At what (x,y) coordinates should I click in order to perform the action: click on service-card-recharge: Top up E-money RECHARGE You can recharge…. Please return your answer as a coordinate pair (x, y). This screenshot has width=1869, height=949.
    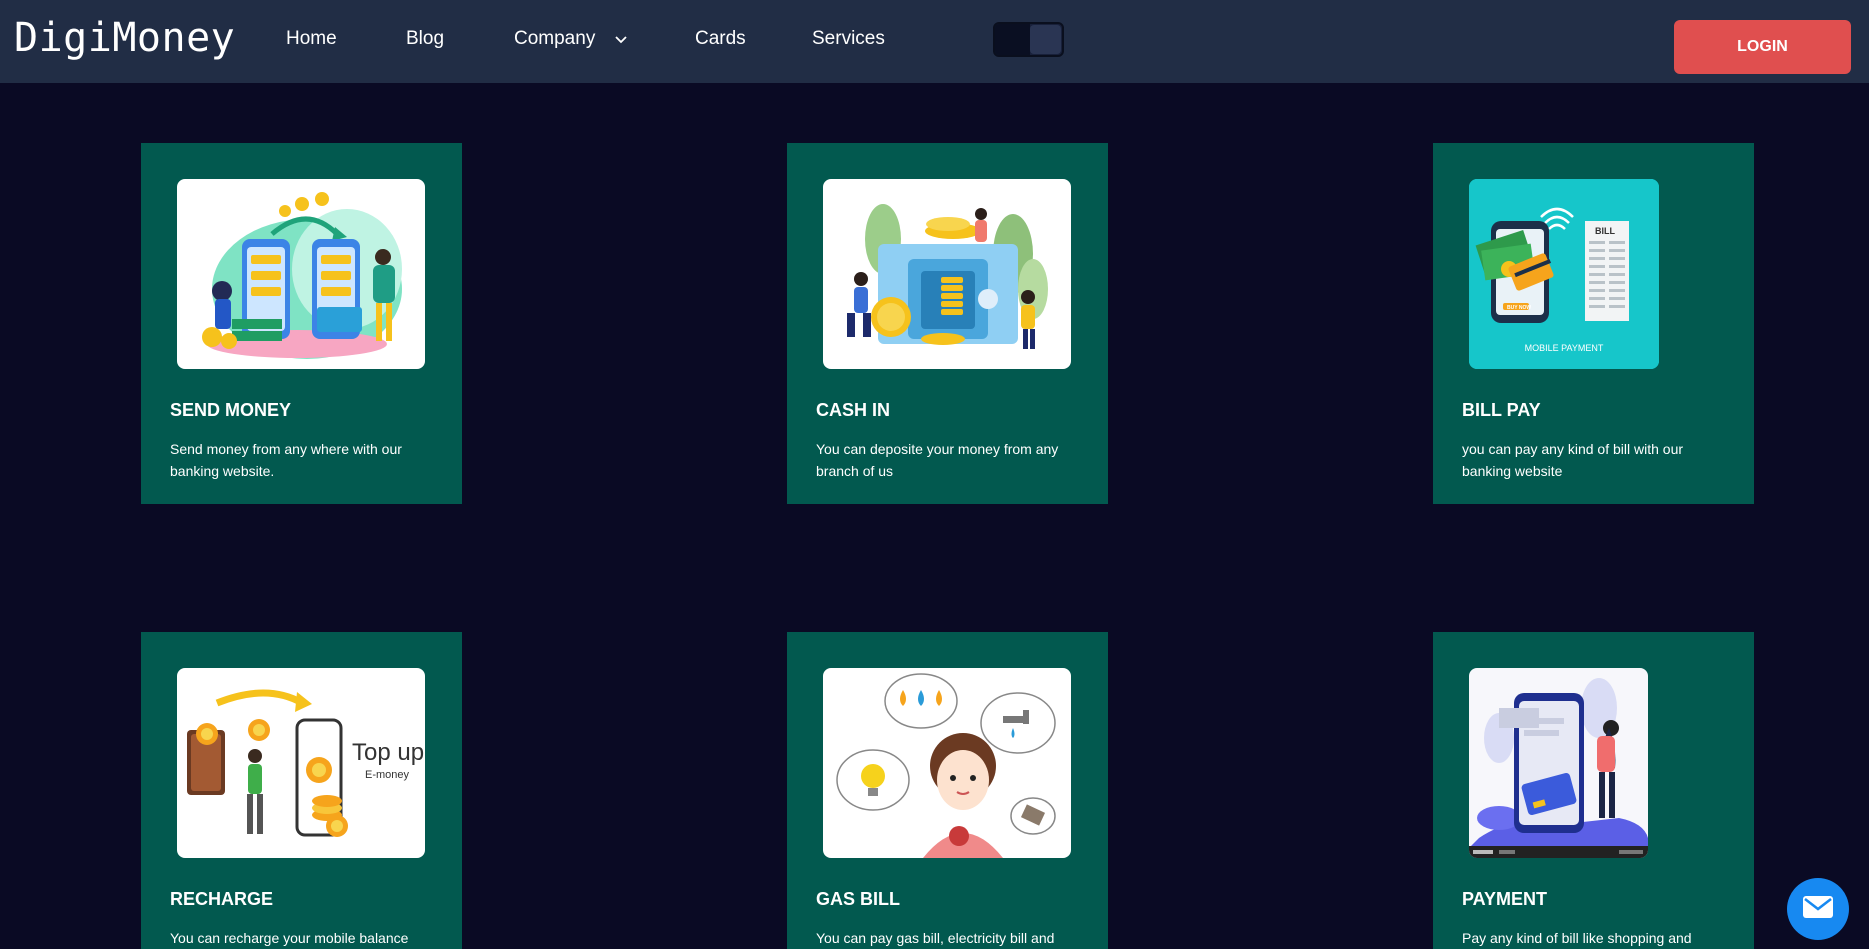
    Looking at the image, I should click on (301, 790).